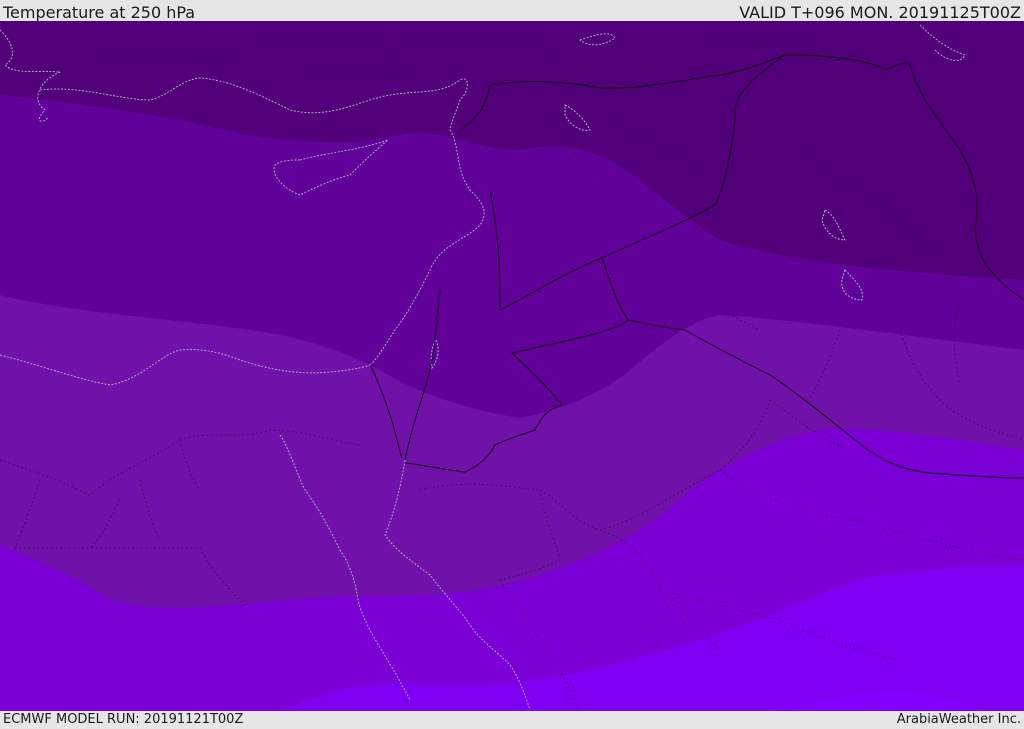 Image resolution: width=1024 pixels, height=729 pixels. What do you see at coordinates (123, 719) in the screenshot?
I see `model-run-label: ECMWF MODEL RUN: 20191121T00Z` at bounding box center [123, 719].